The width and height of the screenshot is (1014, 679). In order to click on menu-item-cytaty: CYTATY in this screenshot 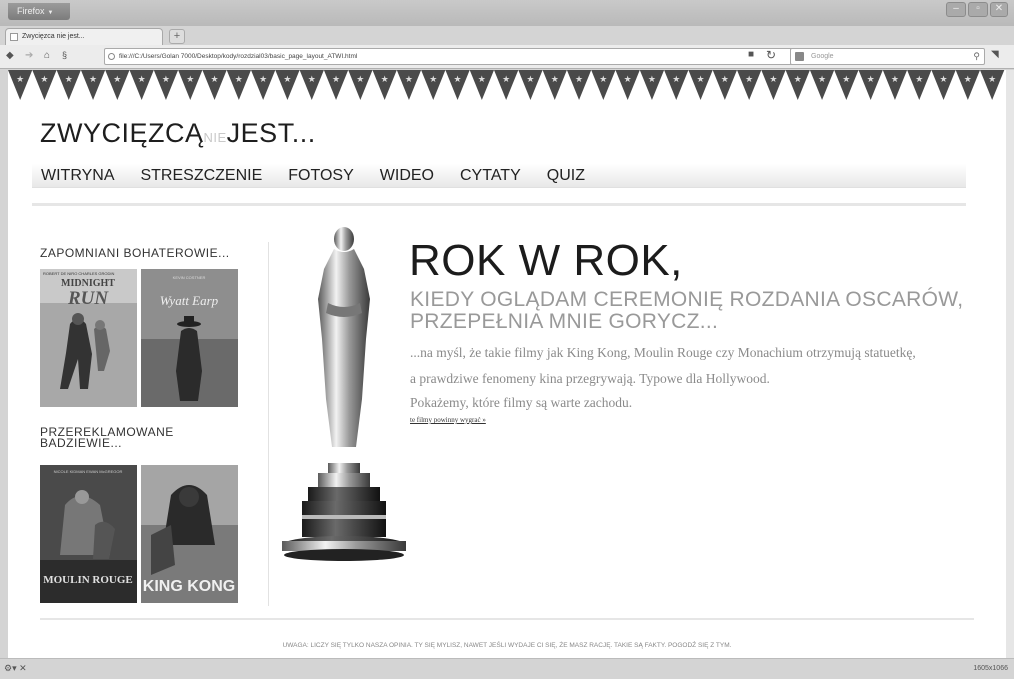, I will do `click(490, 175)`.